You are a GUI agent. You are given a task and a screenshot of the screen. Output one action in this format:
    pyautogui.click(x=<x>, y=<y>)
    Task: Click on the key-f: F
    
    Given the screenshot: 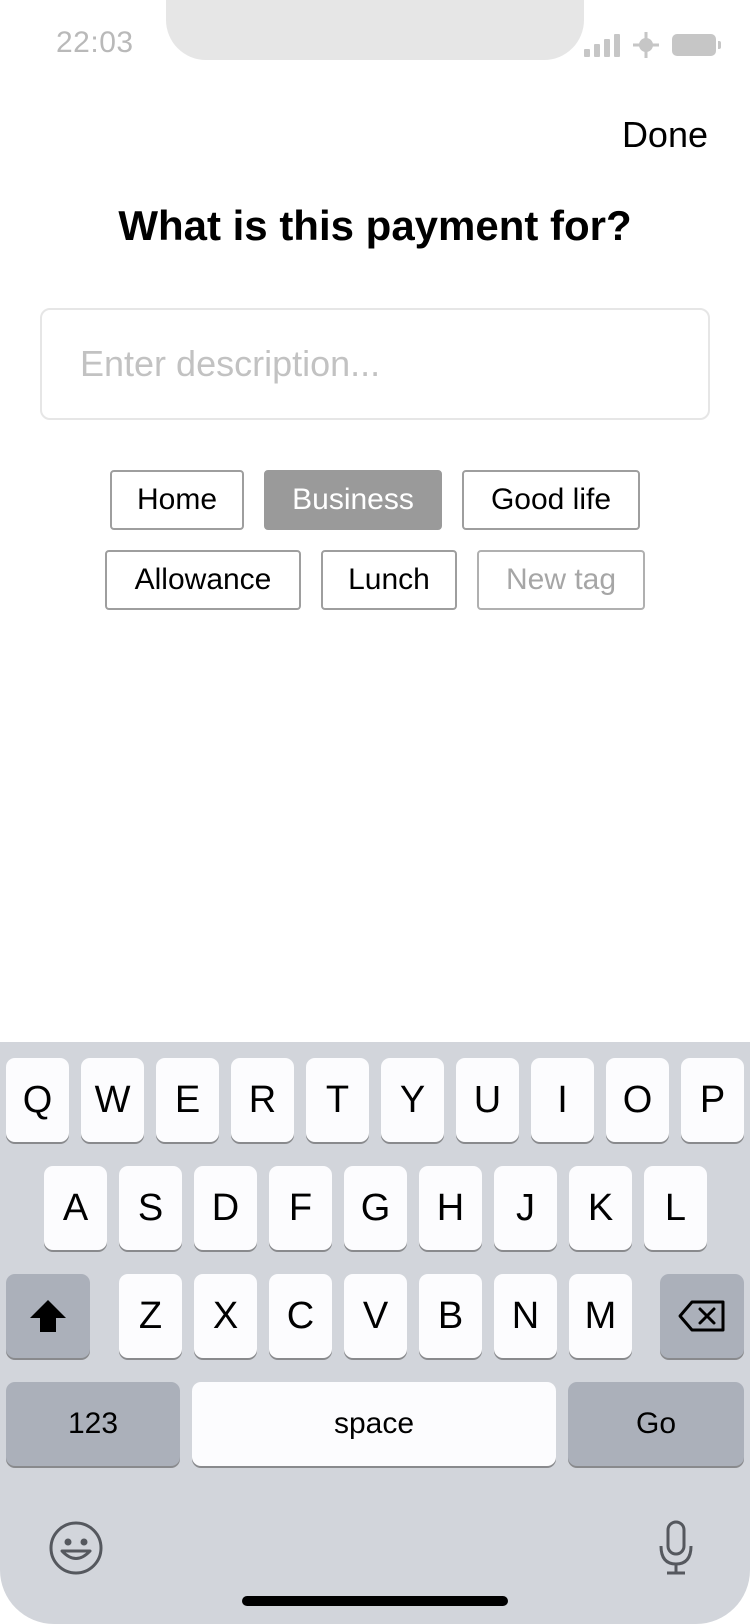 What is the action you would take?
    pyautogui.click(x=300, y=1208)
    